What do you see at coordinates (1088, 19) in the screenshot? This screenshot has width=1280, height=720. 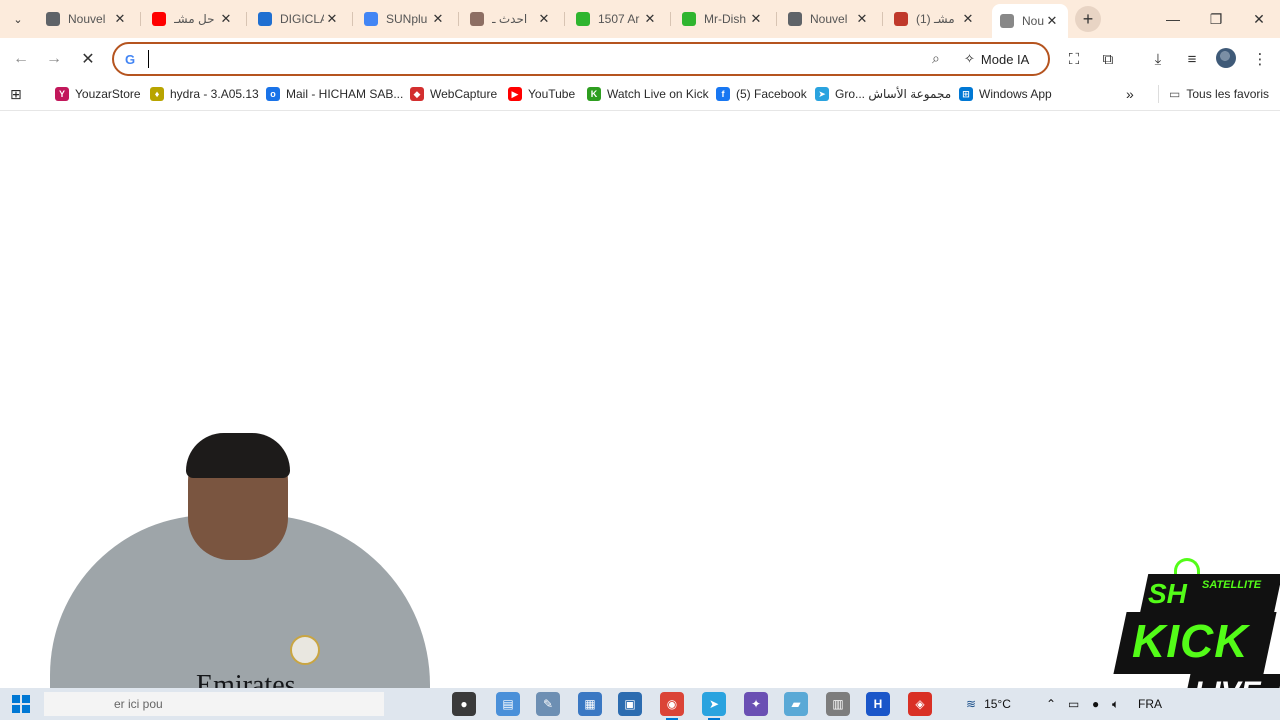 I see `new-tab-button: +` at bounding box center [1088, 19].